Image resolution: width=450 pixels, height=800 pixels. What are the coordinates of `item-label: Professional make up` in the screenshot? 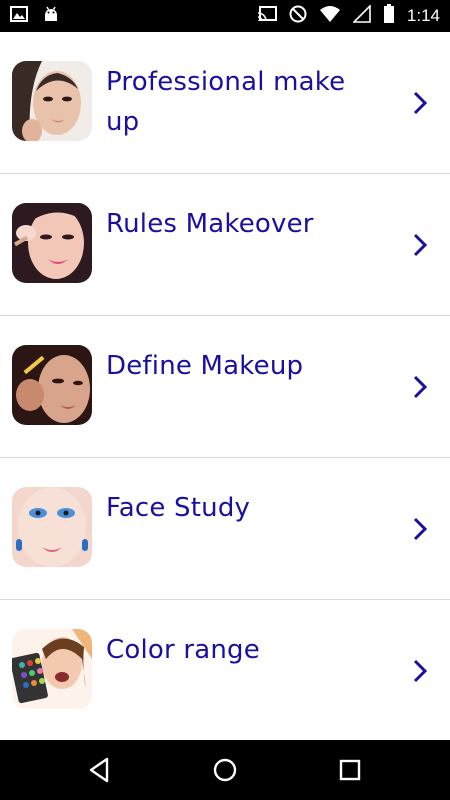 It's located at (226, 102).